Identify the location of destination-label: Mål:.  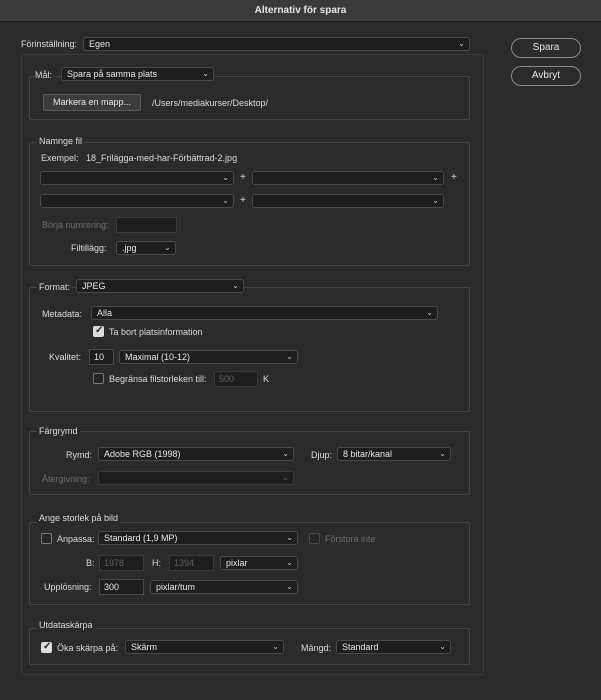
(45, 75).